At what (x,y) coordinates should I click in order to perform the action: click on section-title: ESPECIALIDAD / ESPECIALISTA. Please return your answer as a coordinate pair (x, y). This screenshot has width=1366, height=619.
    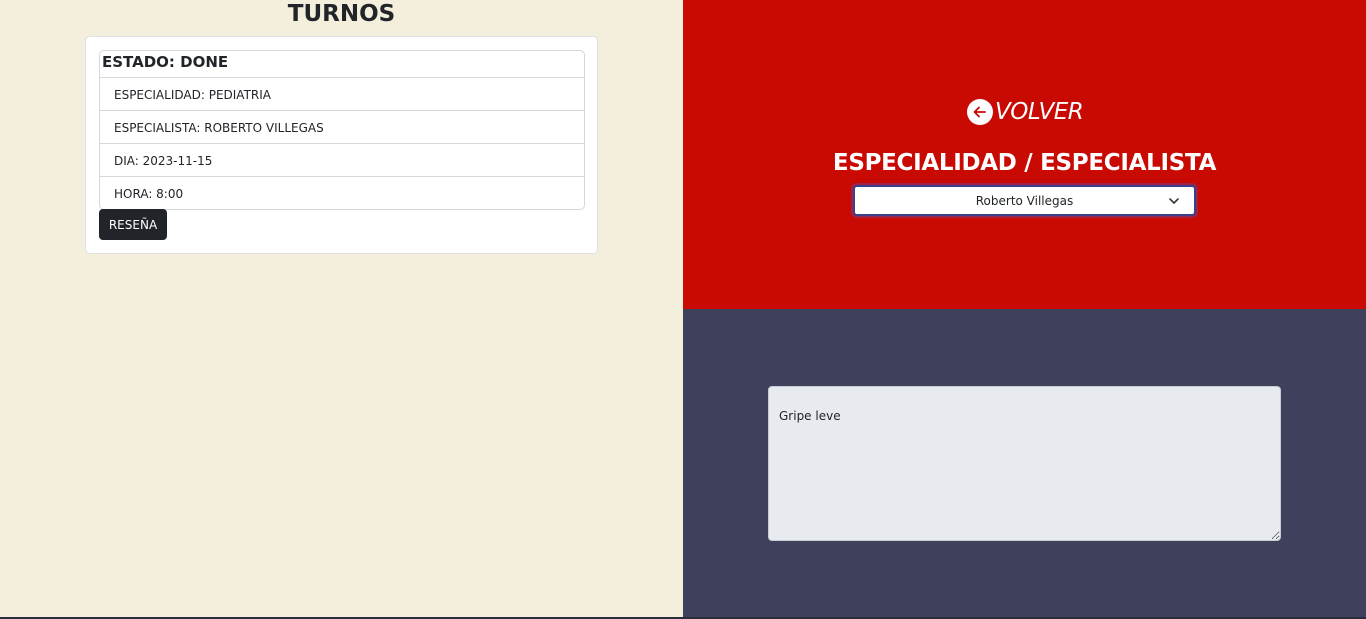
    Looking at the image, I should click on (1024, 163).